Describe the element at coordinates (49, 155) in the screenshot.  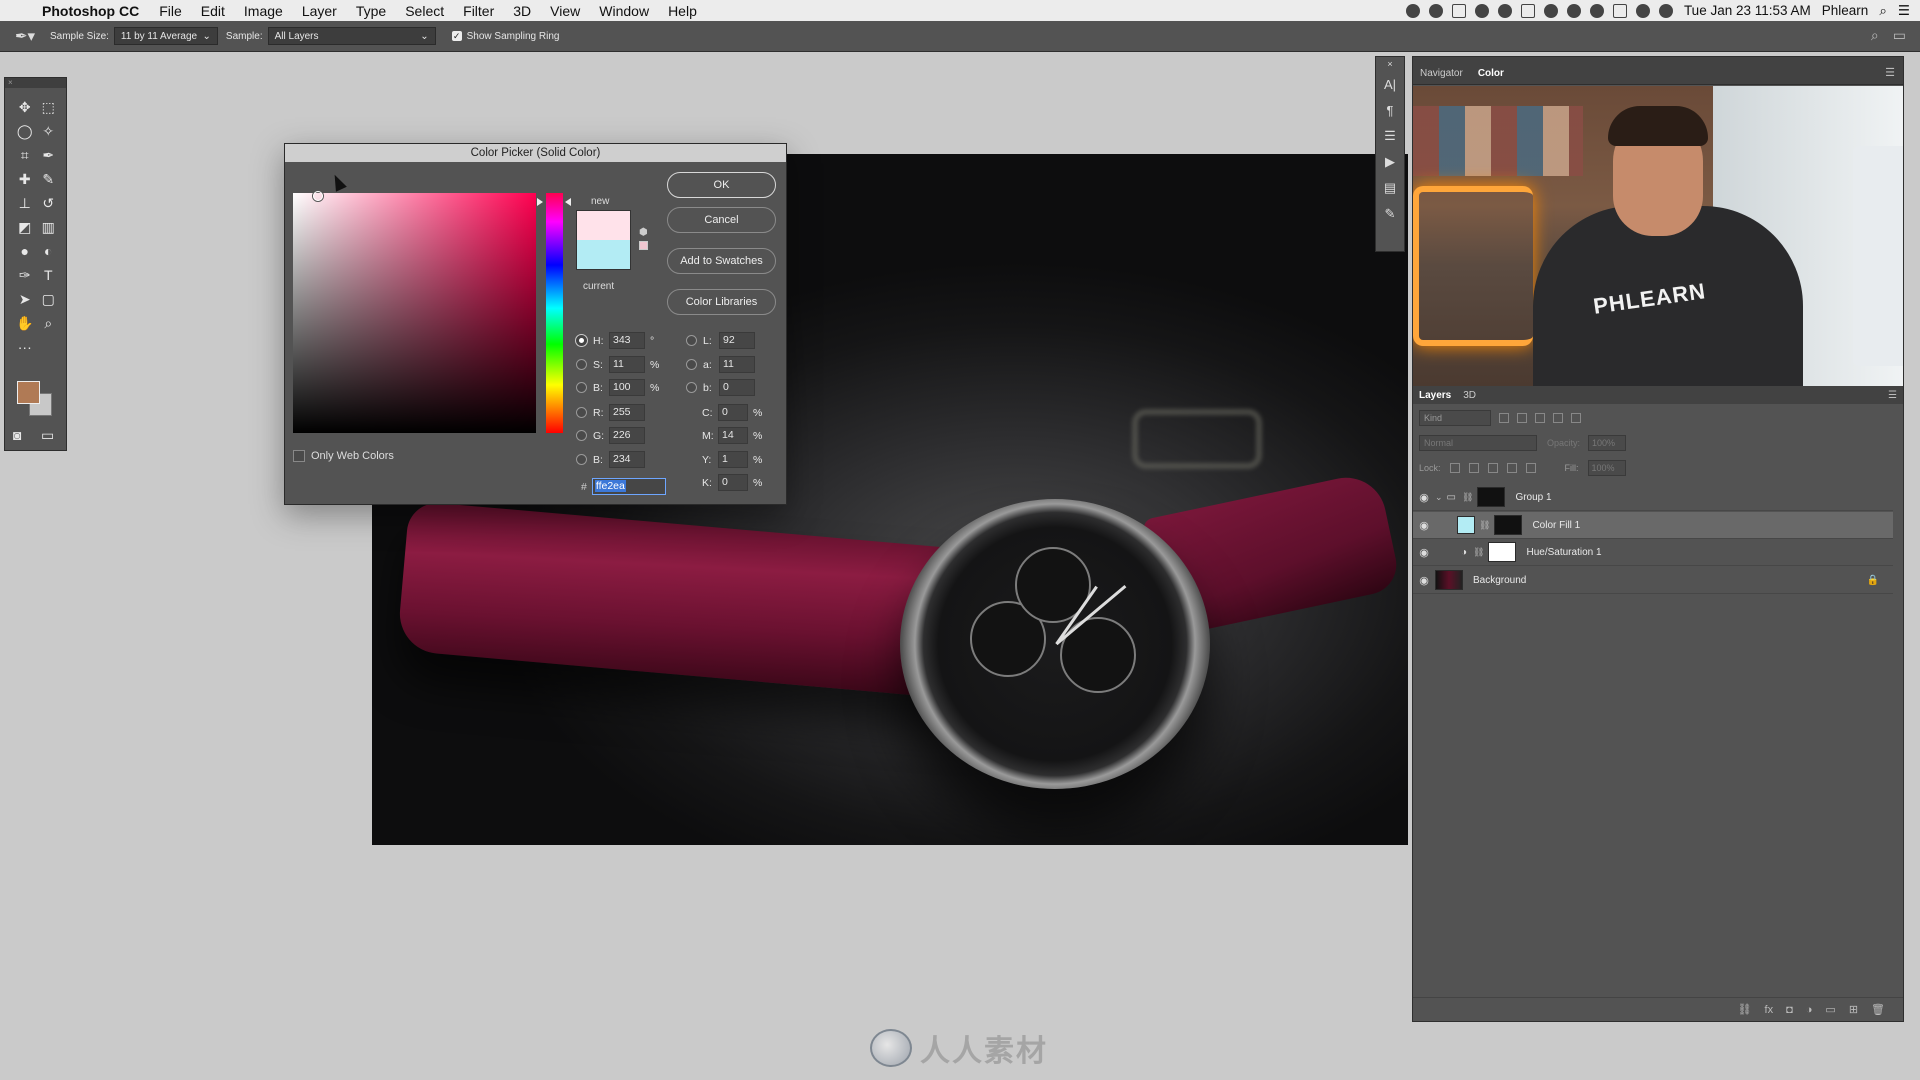
I see `eyedropper-tool-icon: ✒` at that location.